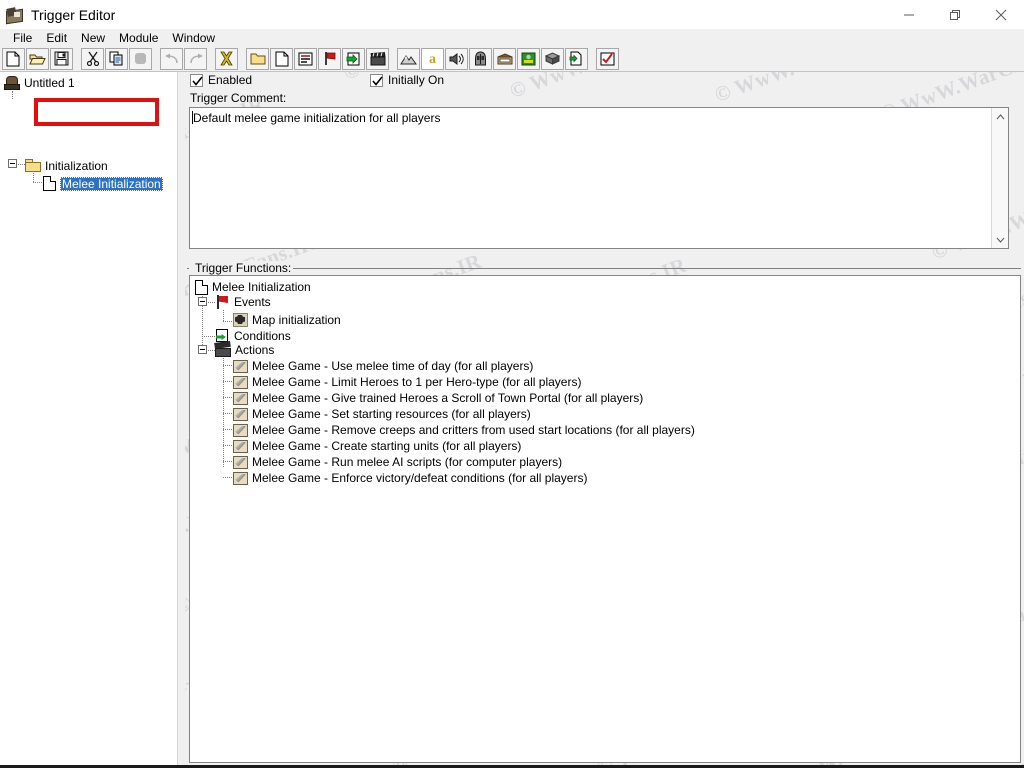  What do you see at coordinates (257, 58) in the screenshot?
I see `new-category-folder-icon` at bounding box center [257, 58].